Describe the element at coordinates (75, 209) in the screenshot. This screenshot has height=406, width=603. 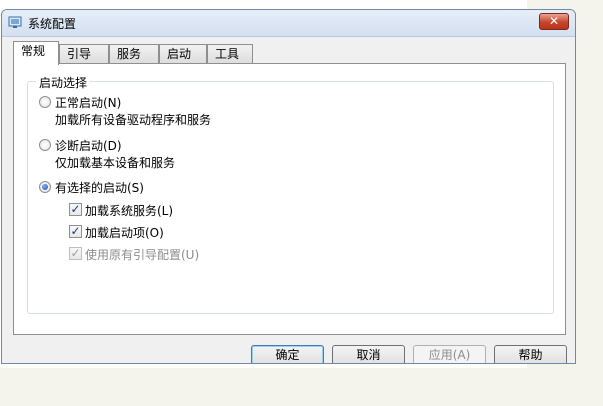
I see `load-system-services-checkbox: ✓` at that location.